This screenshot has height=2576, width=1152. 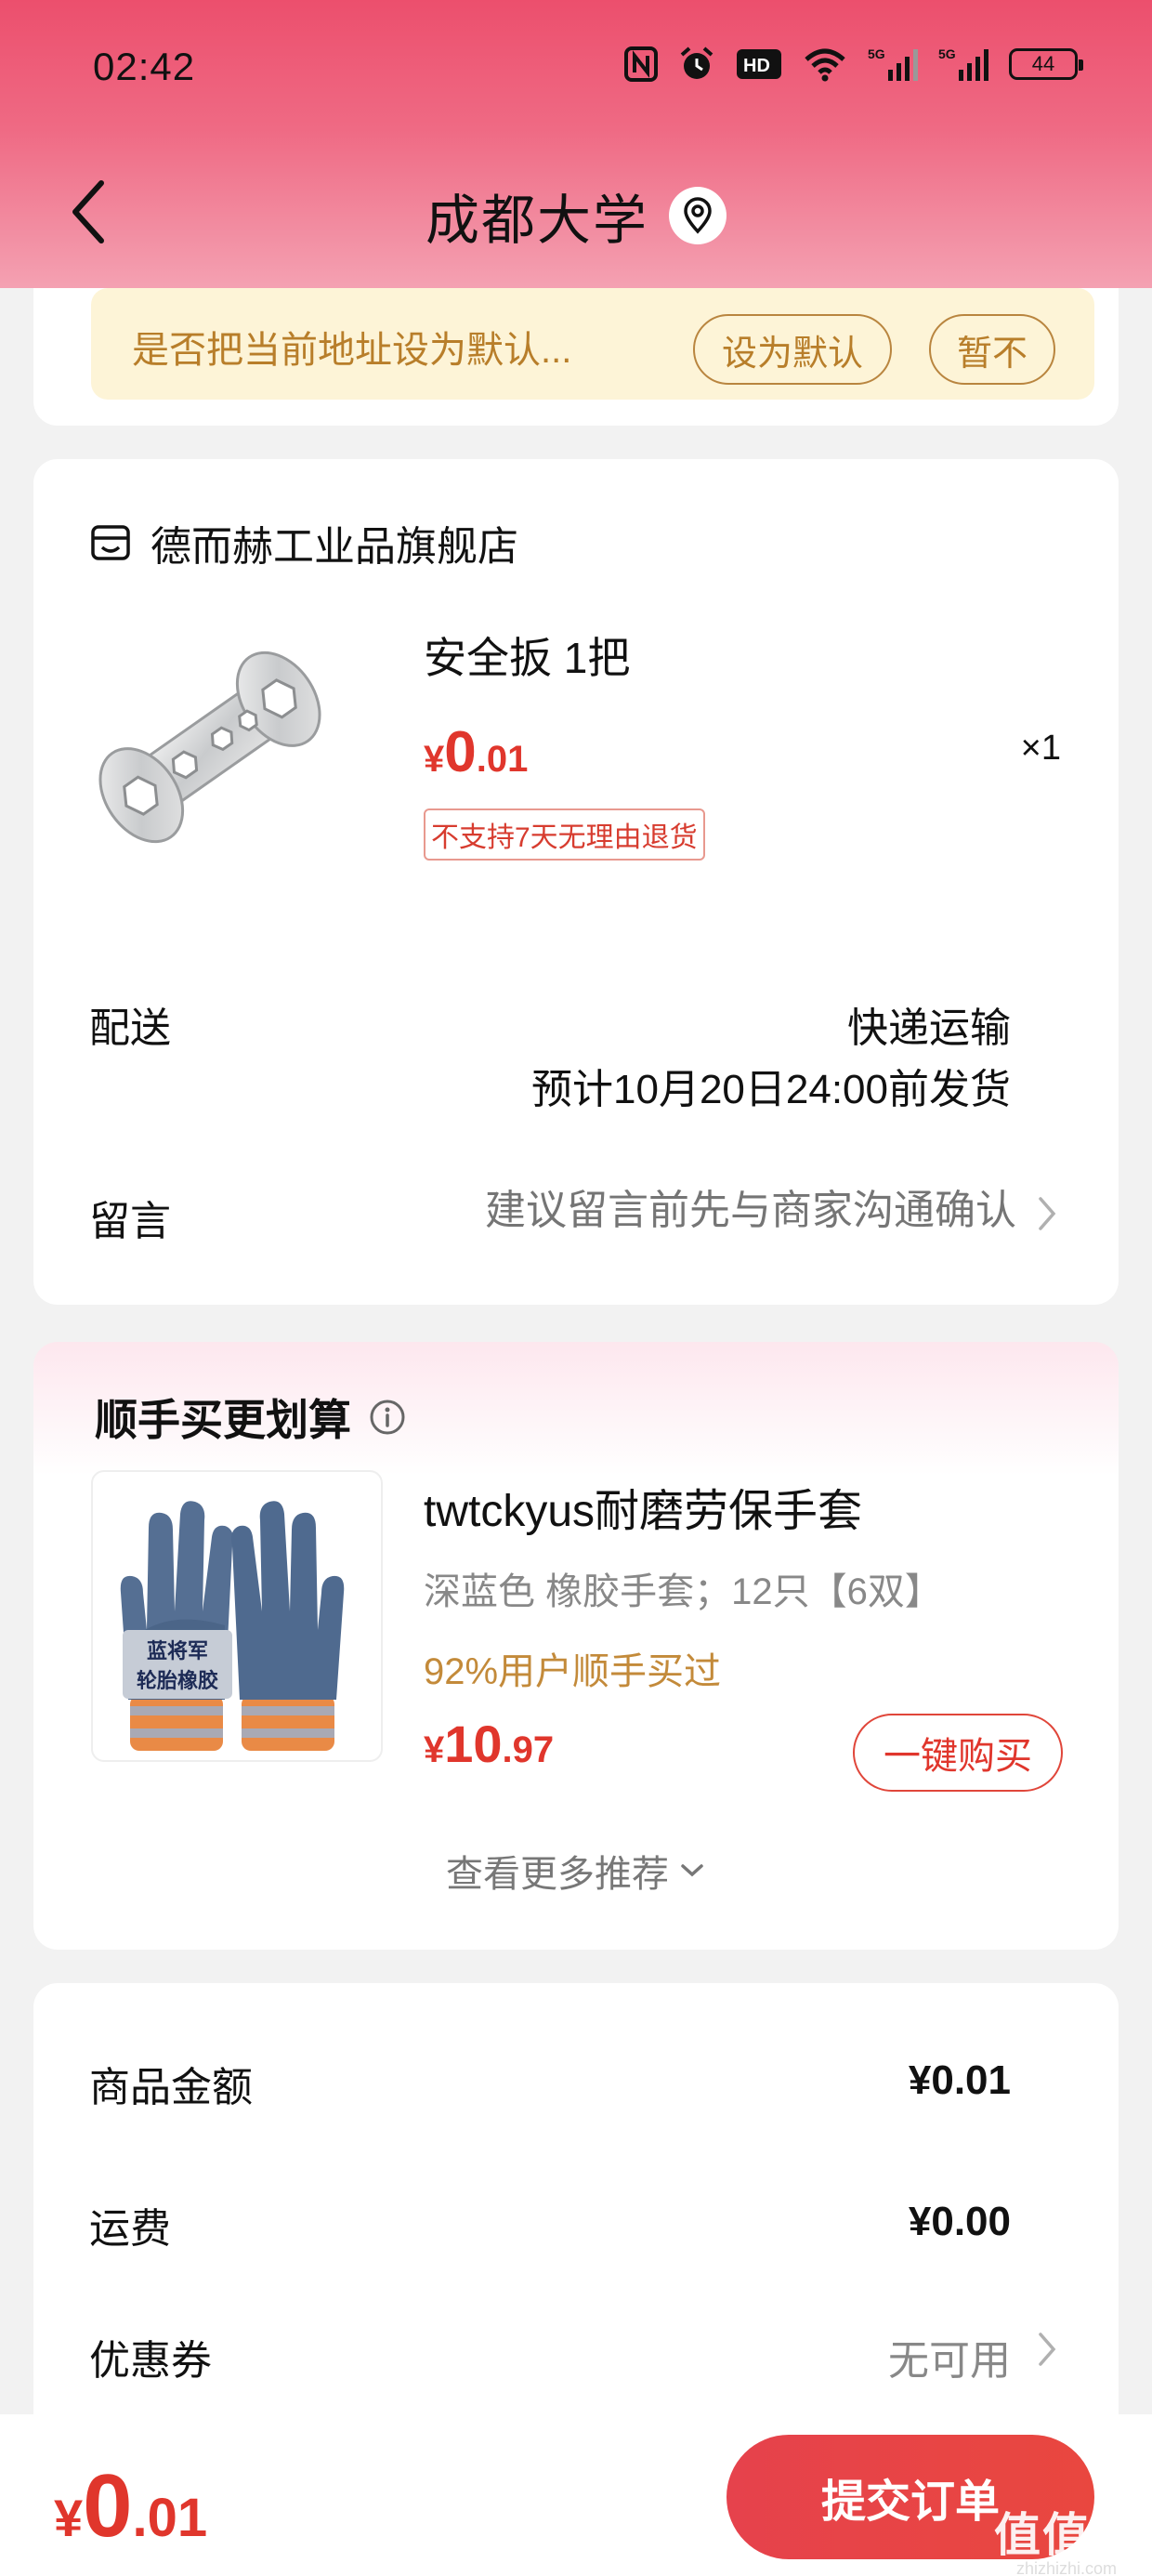 I want to click on recommendation-price: ¥10.97, so click(x=489, y=1744).